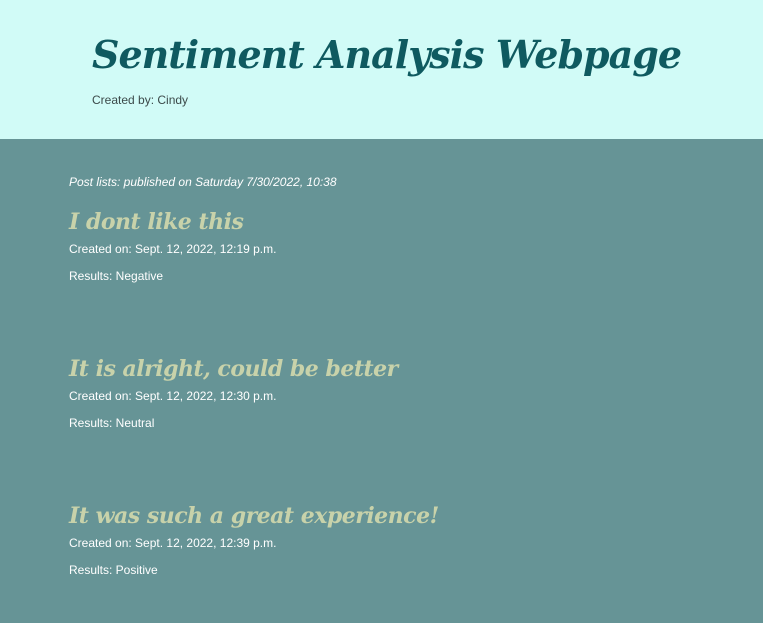 This screenshot has width=763, height=623. Describe the element at coordinates (140, 100) in the screenshot. I see `author-byline: Created by: Cindy` at that location.